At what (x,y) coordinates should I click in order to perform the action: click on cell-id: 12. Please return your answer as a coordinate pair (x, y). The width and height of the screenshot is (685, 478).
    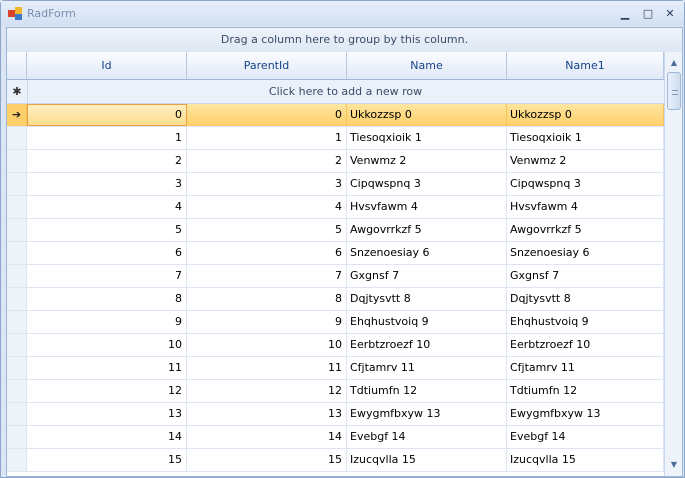
    Looking at the image, I should click on (107, 391).